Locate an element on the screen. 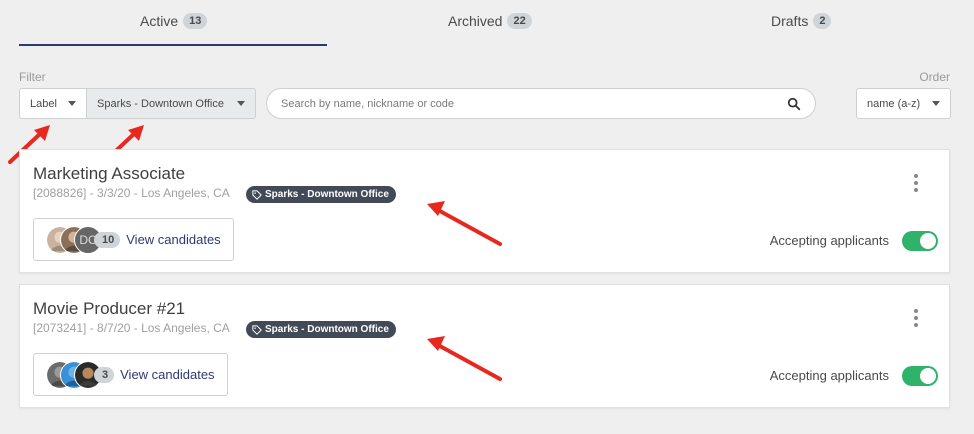  order-value: name (a-z) is located at coordinates (894, 103).